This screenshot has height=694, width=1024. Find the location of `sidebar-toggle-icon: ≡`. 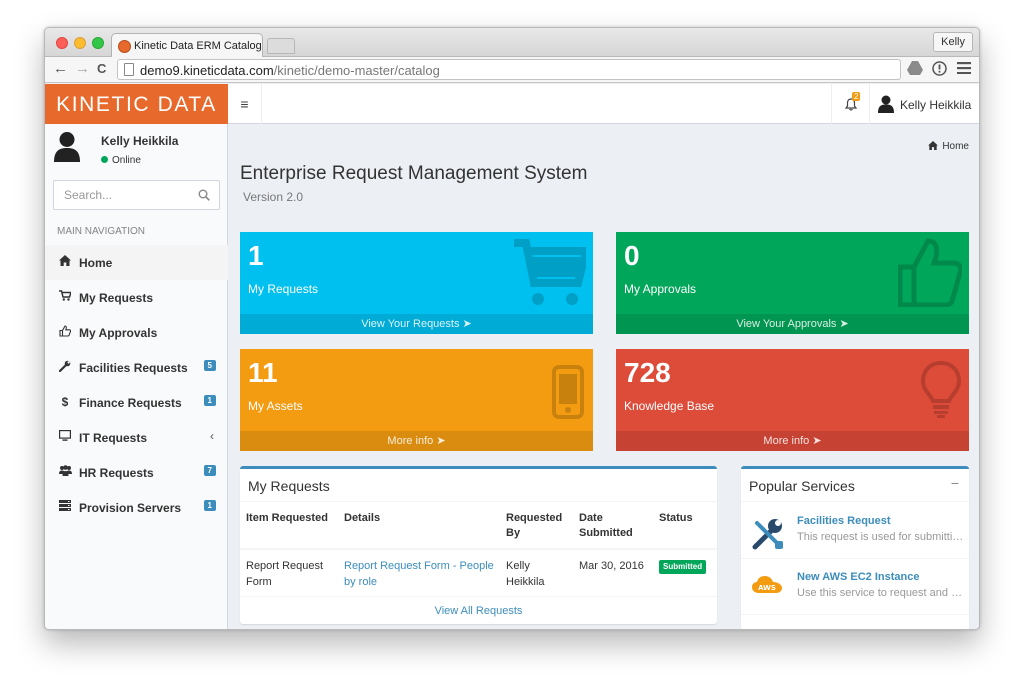

sidebar-toggle-icon: ≡ is located at coordinates (245, 104).